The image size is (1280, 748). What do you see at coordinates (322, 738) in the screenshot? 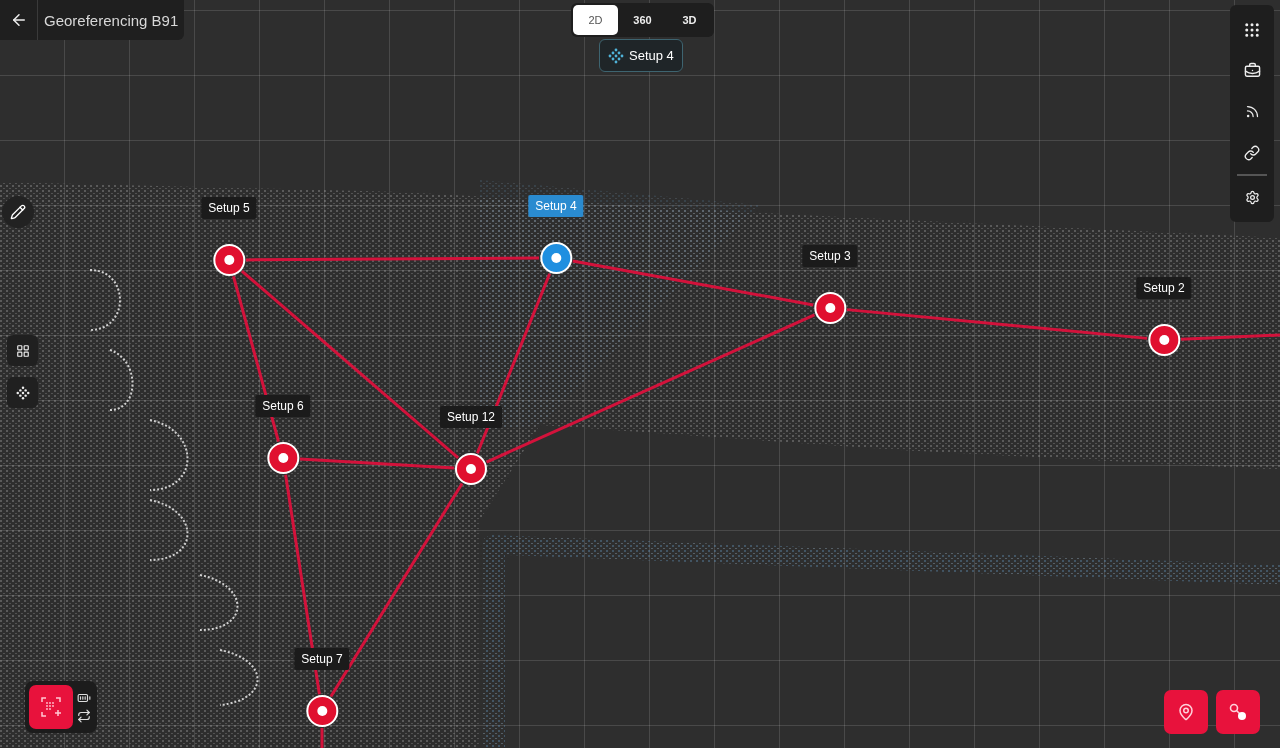
I see `connector-line` at bounding box center [322, 738].